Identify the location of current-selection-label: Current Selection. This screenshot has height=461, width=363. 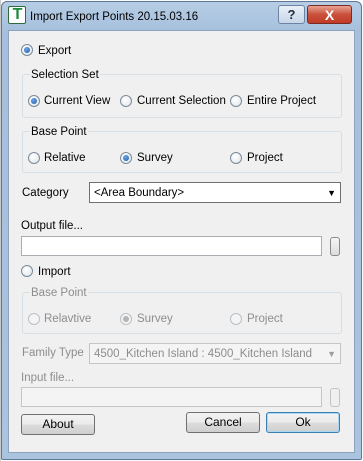
(181, 101).